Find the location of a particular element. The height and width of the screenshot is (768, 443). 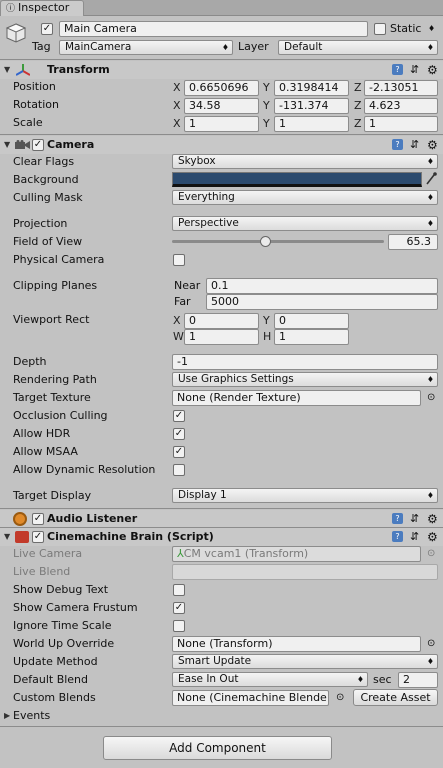

static-checkbox is located at coordinates (380, 29).